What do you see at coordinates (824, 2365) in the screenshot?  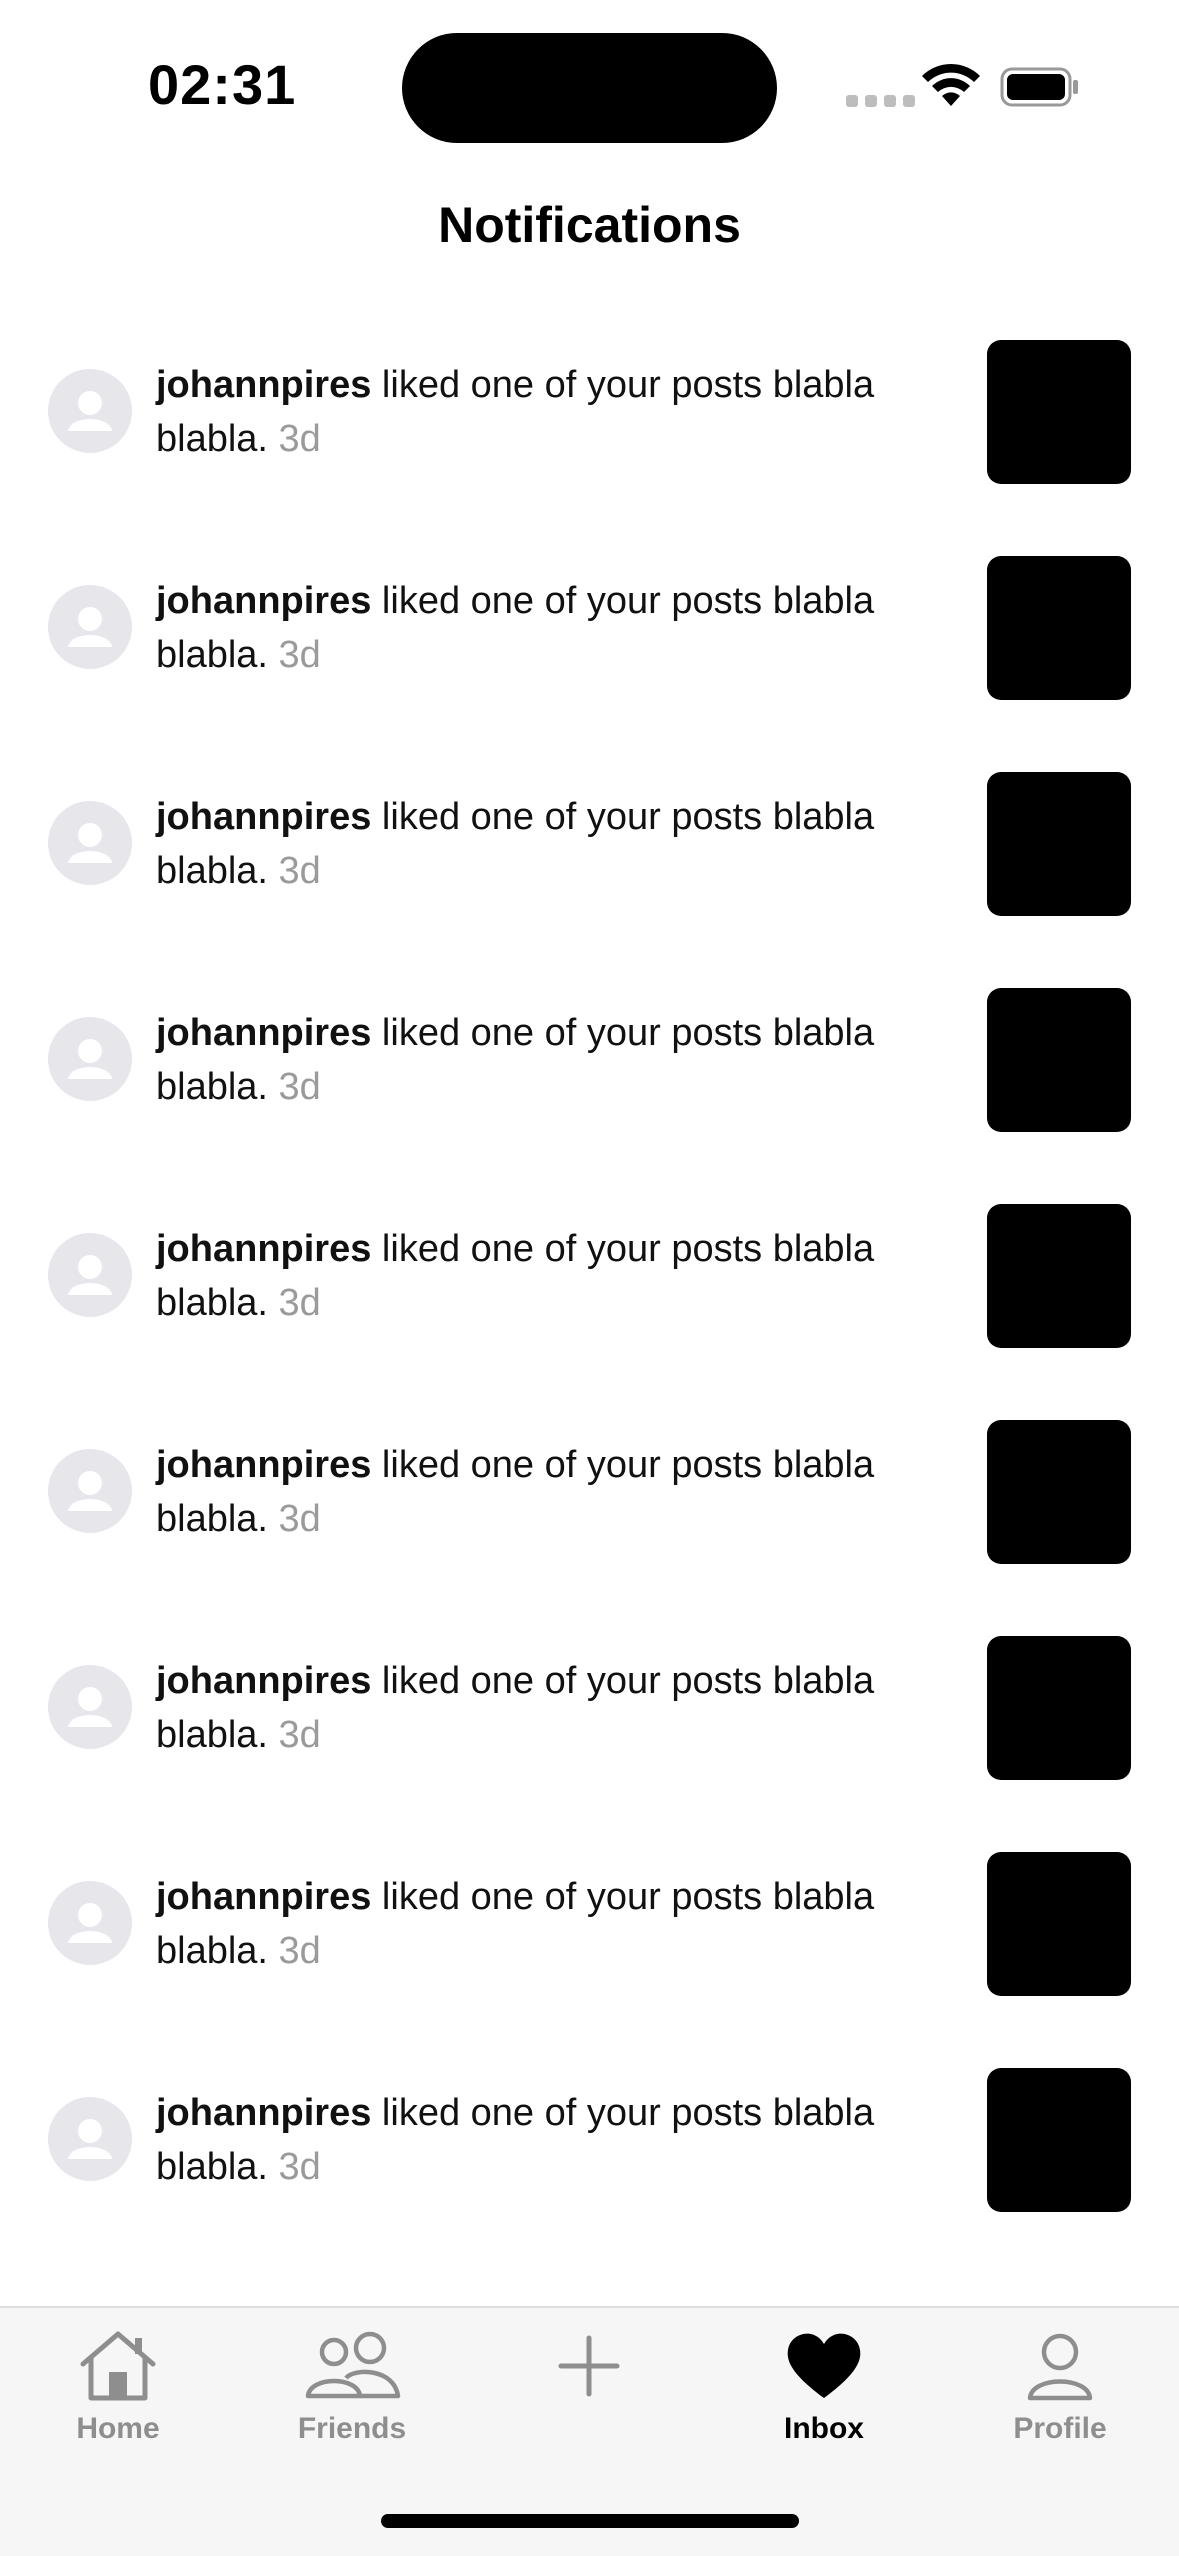 I see `heart-icon` at bounding box center [824, 2365].